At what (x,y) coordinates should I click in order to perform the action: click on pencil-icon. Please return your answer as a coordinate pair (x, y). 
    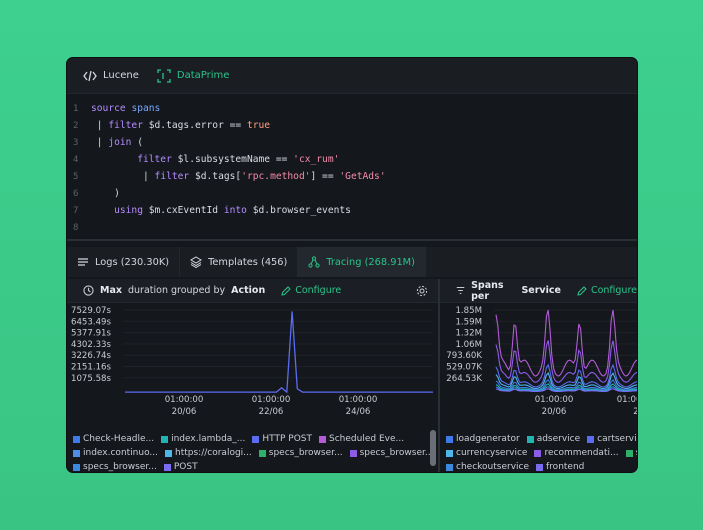
    Looking at the image, I should click on (582, 290).